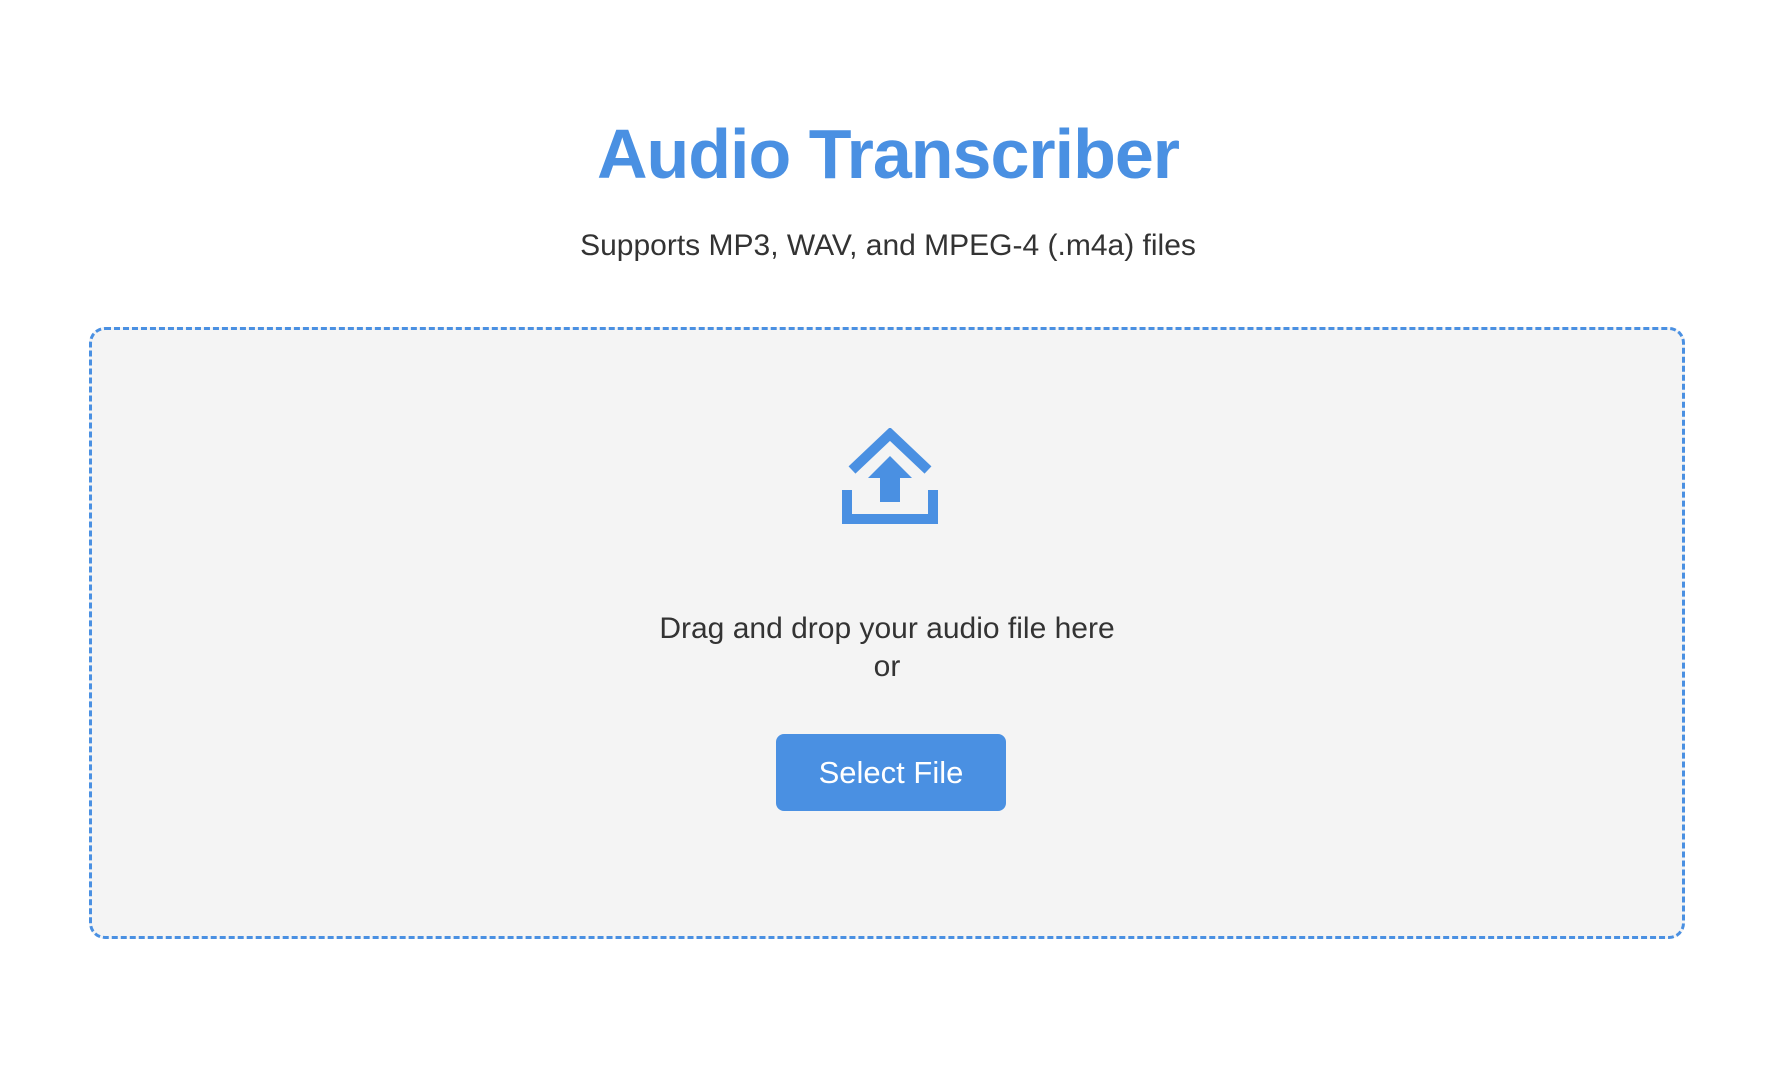 This screenshot has width=1776, height=1074. I want to click on page-title: Audio Transcriber, so click(888, 154).